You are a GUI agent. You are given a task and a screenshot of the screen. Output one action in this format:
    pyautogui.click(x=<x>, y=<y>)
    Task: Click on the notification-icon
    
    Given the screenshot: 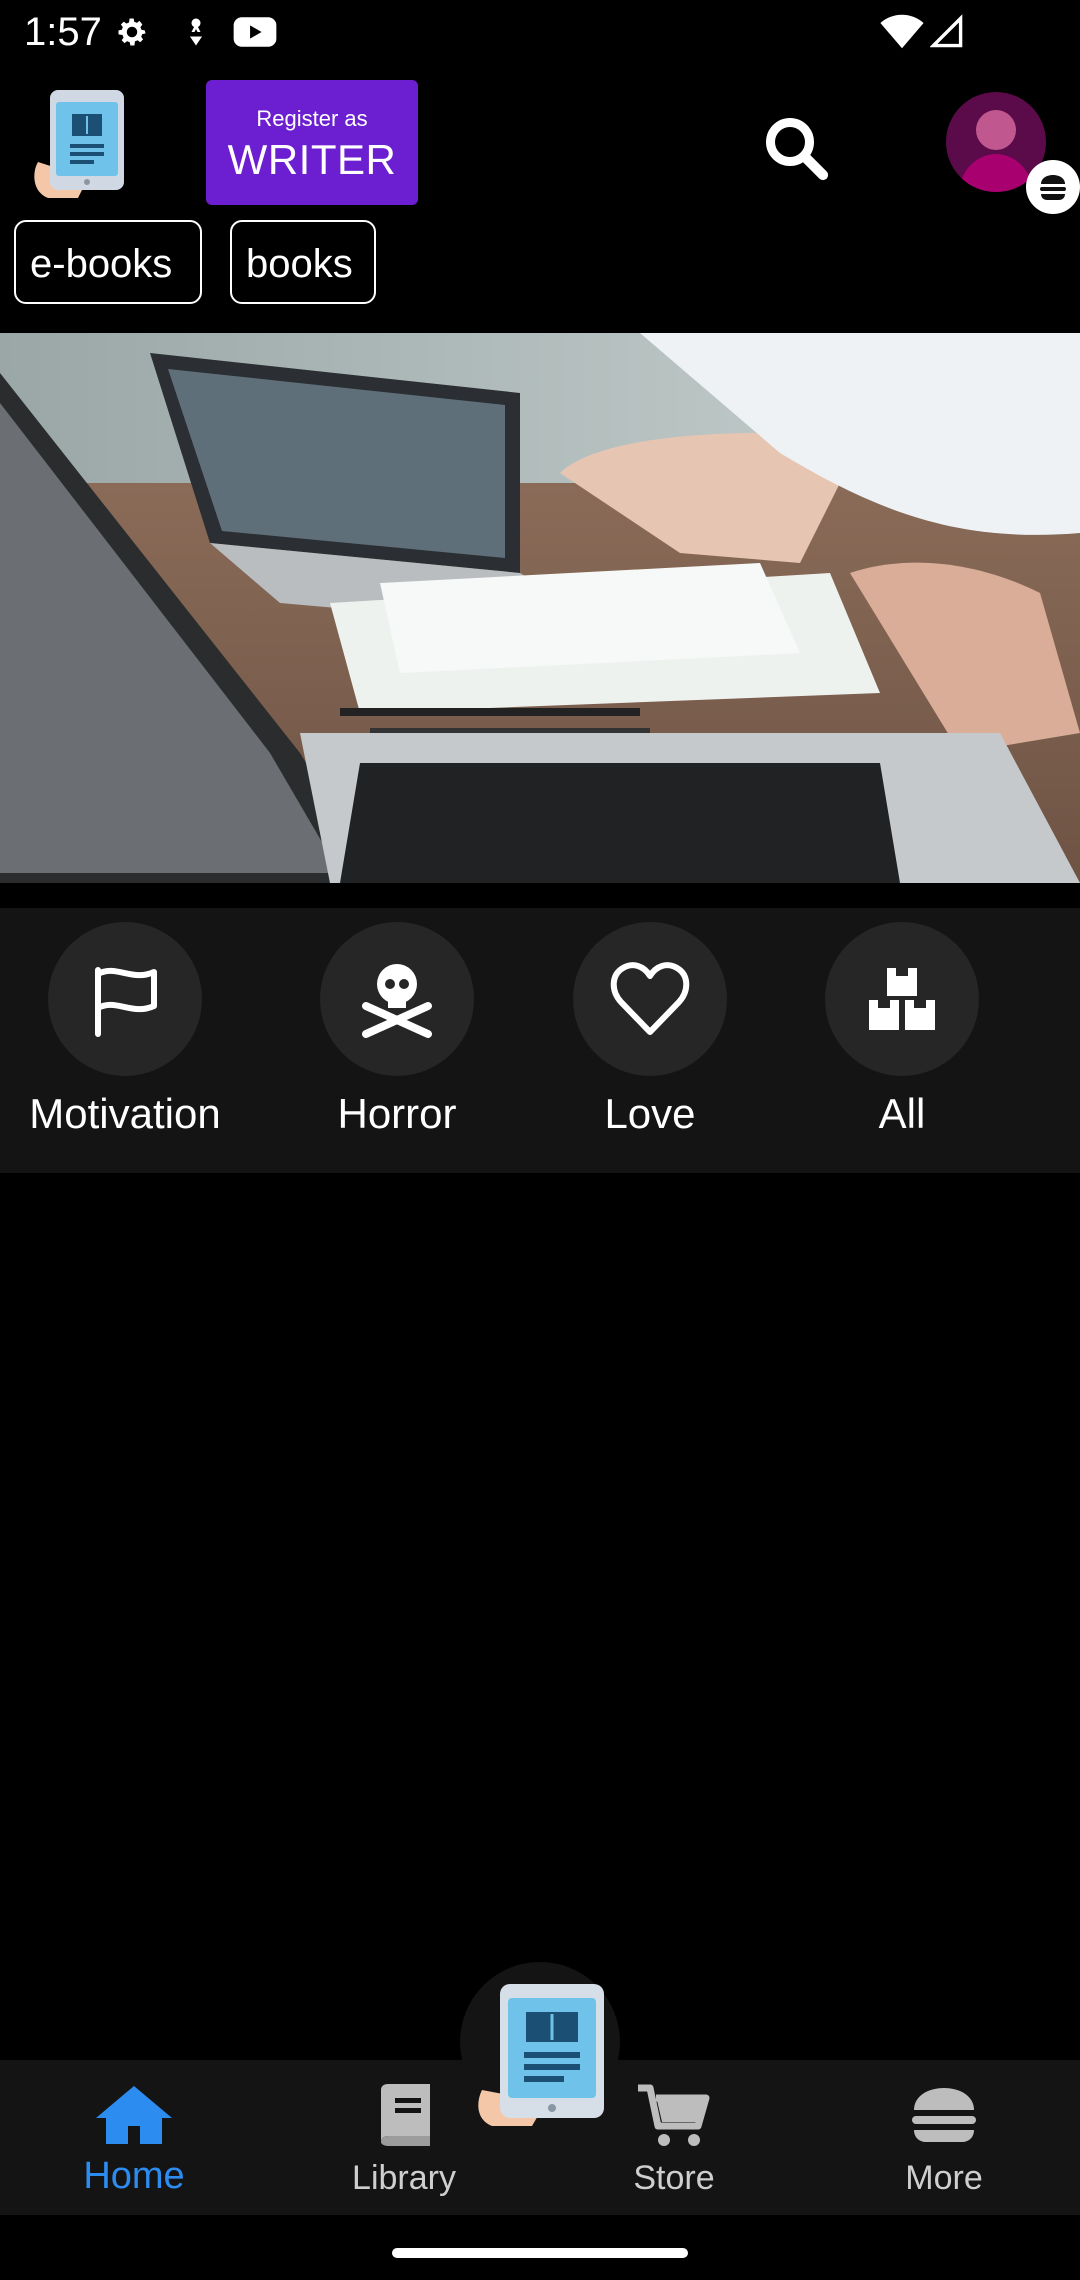 What is the action you would take?
    pyautogui.click(x=196, y=32)
    